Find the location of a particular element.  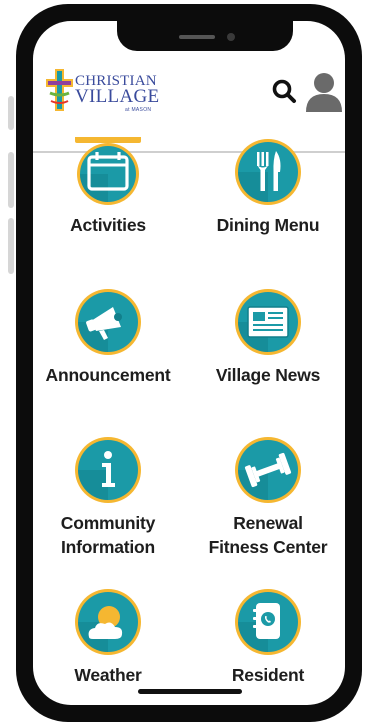

tile-label: Activities is located at coordinates (108, 225).